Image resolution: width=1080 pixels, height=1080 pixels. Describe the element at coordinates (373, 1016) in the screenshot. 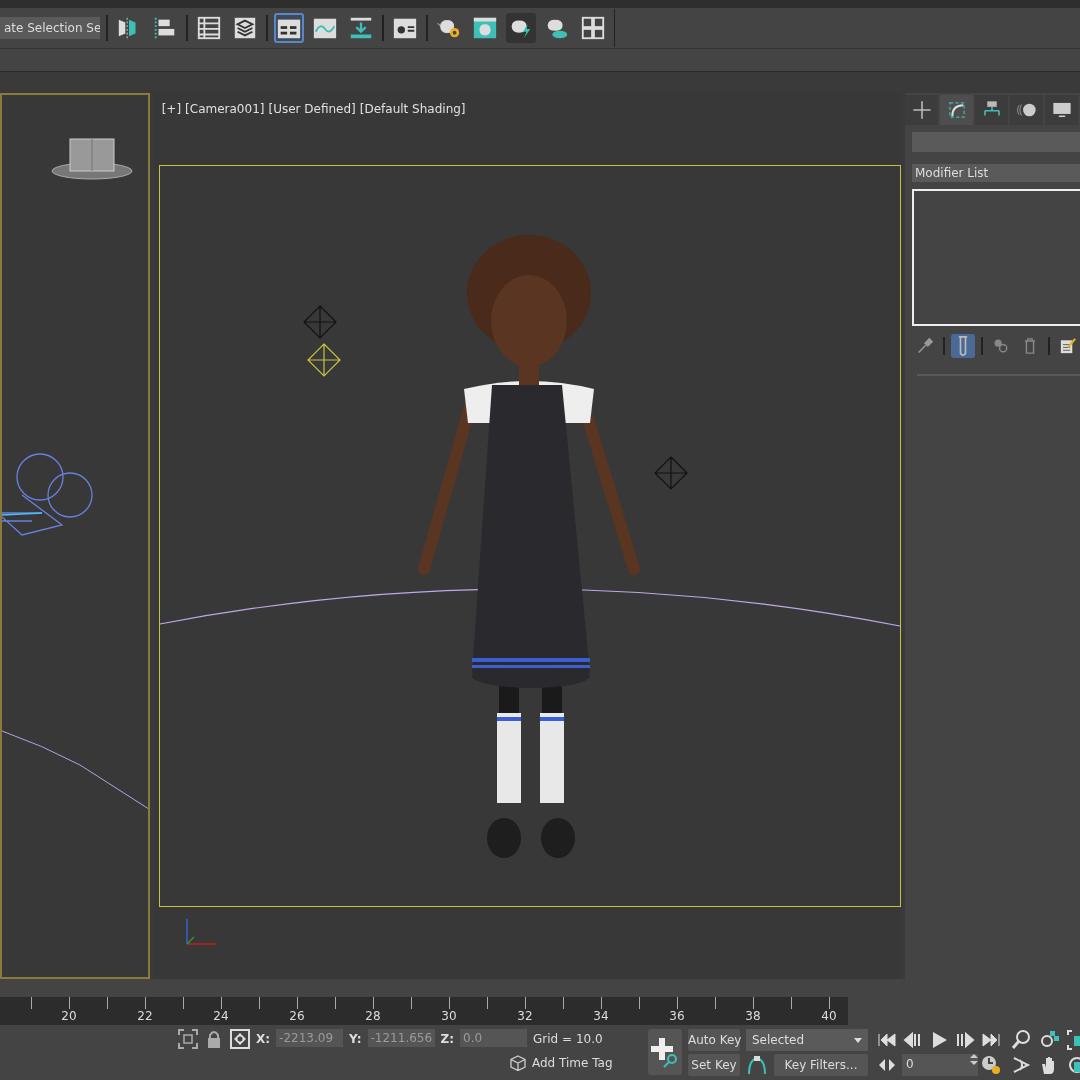

I see `frame-number: 28` at that location.